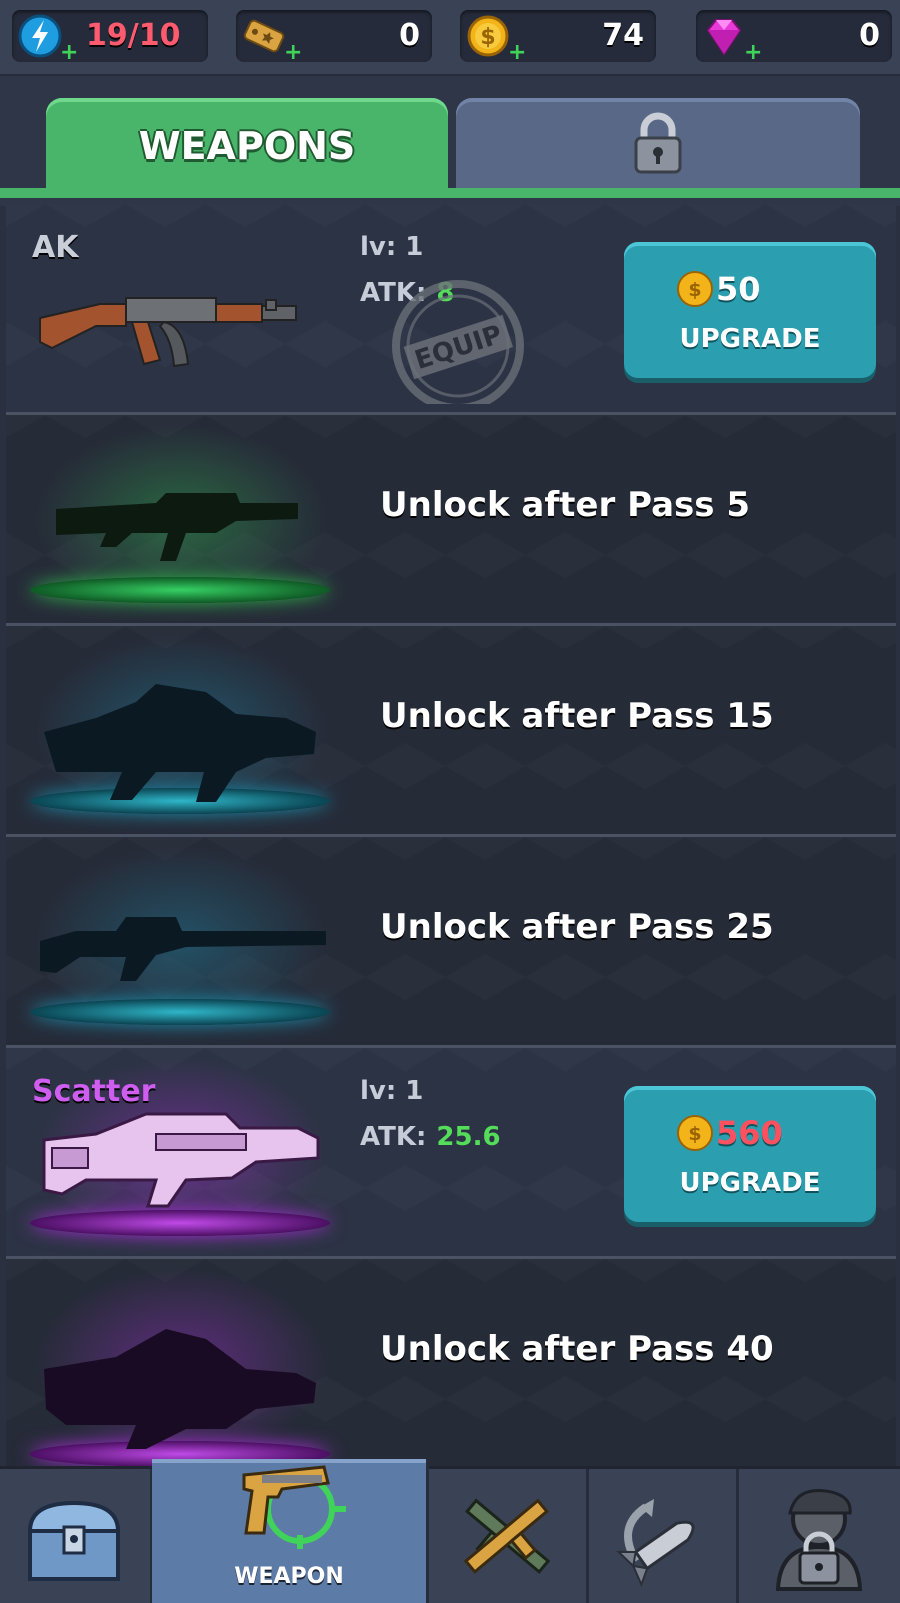  I want to click on bottom-nav: WEAPON, so click(450, 1531).